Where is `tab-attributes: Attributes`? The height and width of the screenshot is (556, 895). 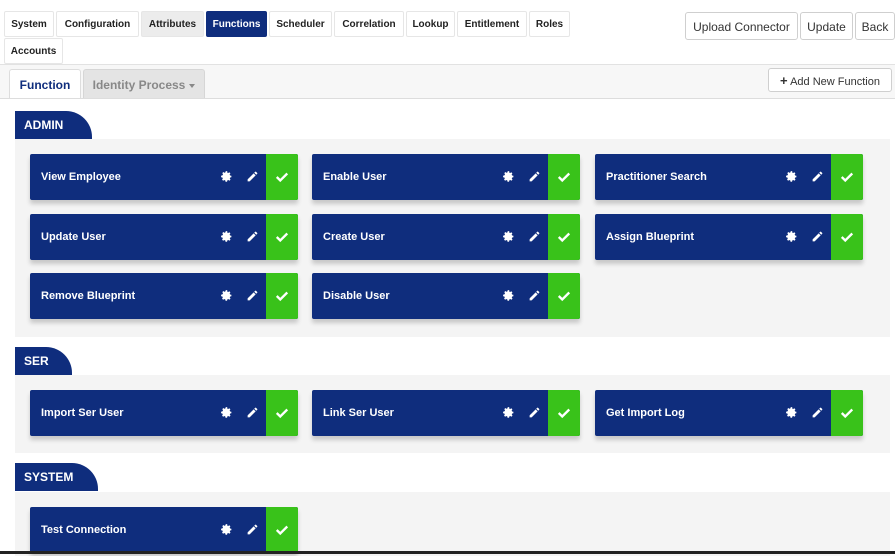 tab-attributes: Attributes is located at coordinates (172, 24).